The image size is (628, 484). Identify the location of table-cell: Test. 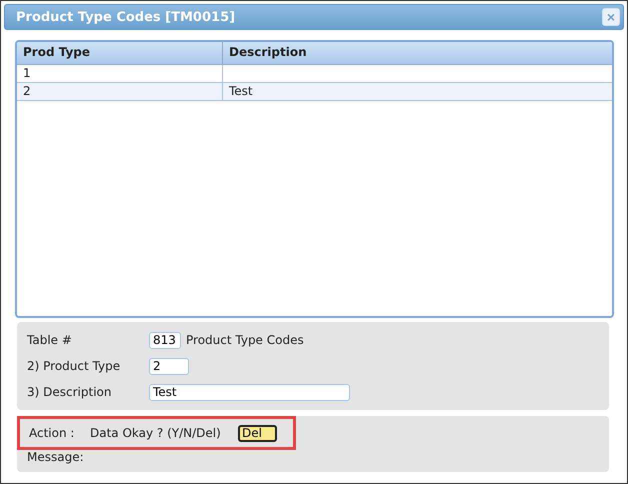
(241, 91).